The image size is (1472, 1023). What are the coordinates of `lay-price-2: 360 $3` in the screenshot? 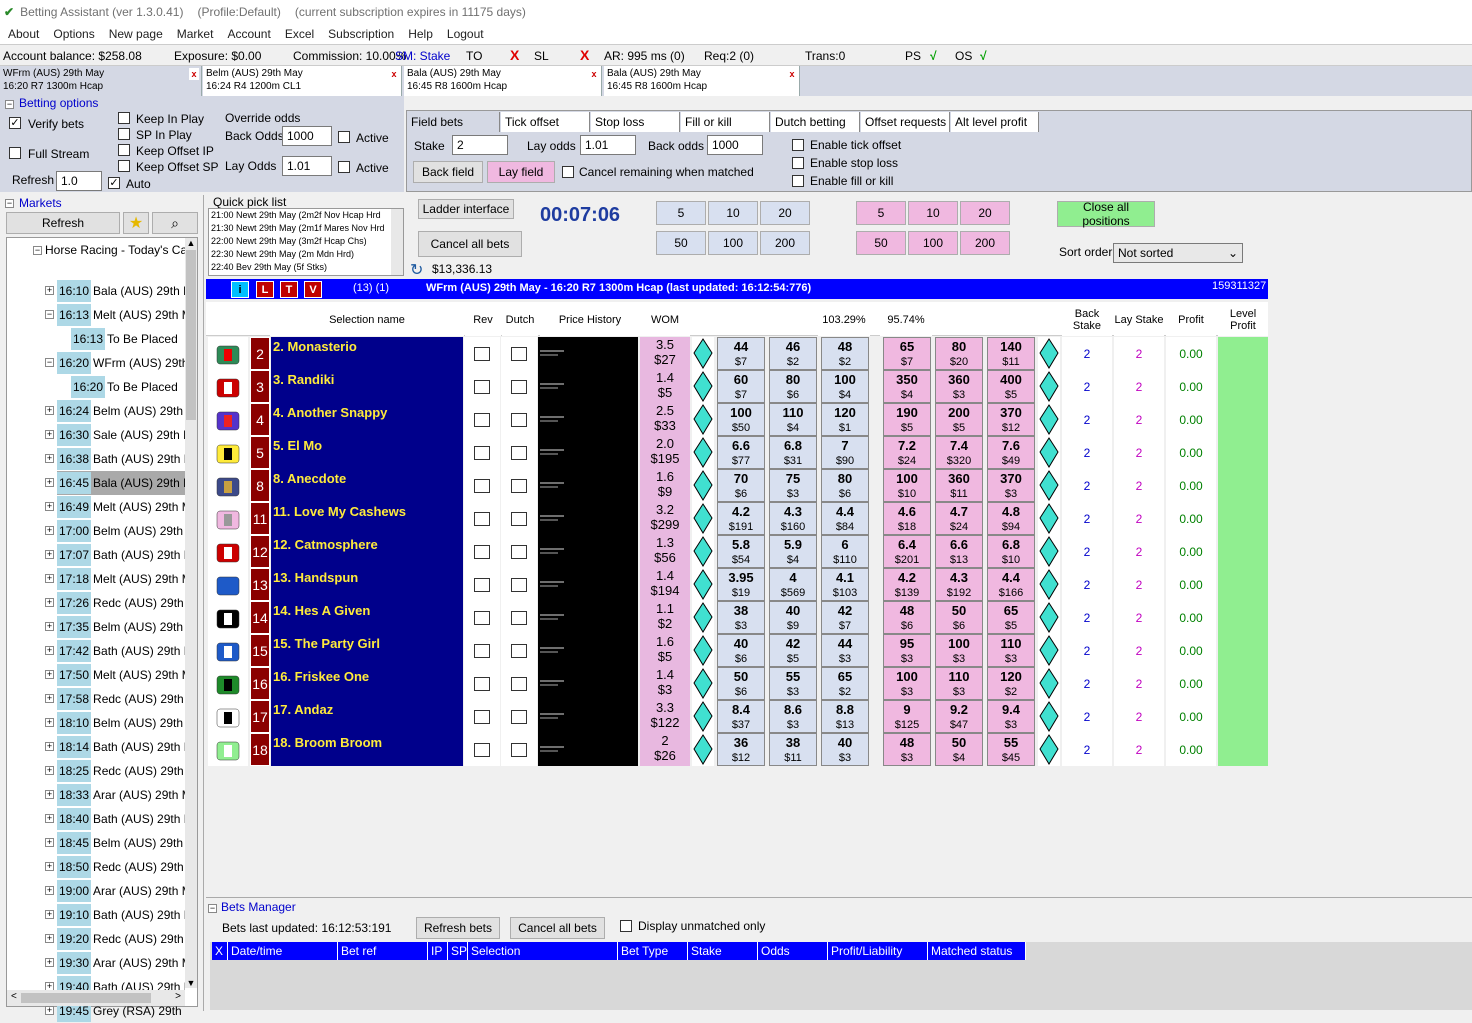 It's located at (959, 386).